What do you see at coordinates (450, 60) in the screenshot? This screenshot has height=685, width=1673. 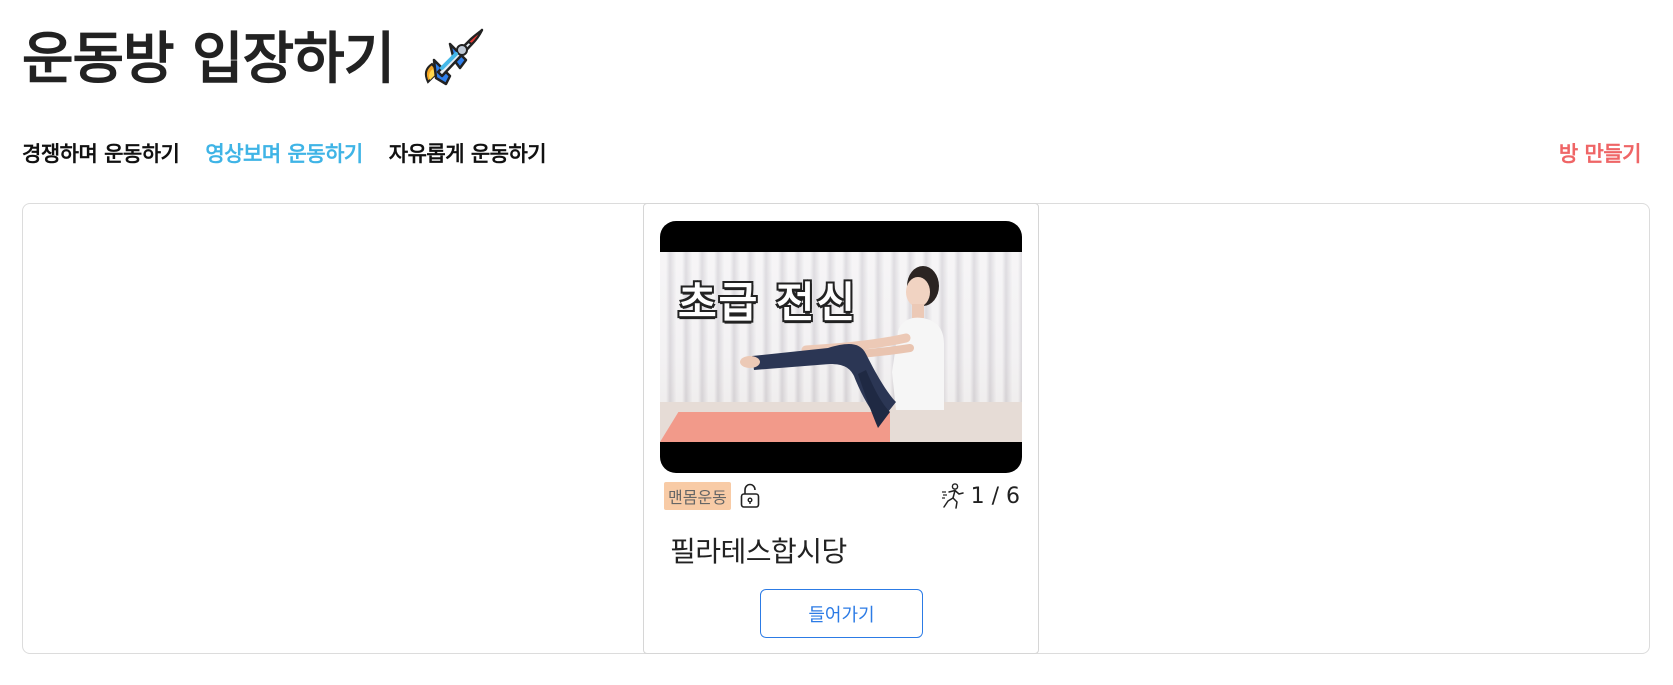 I see `rocket-icon` at bounding box center [450, 60].